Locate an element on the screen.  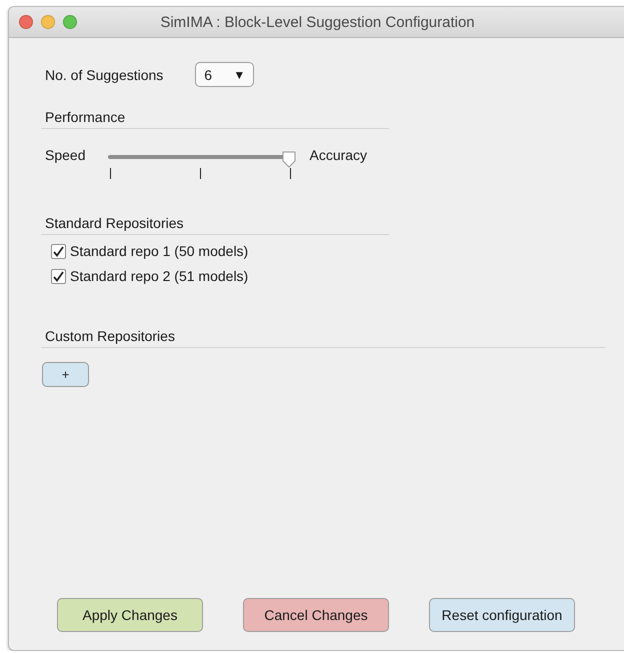
minimize-icon is located at coordinates (48, 22).